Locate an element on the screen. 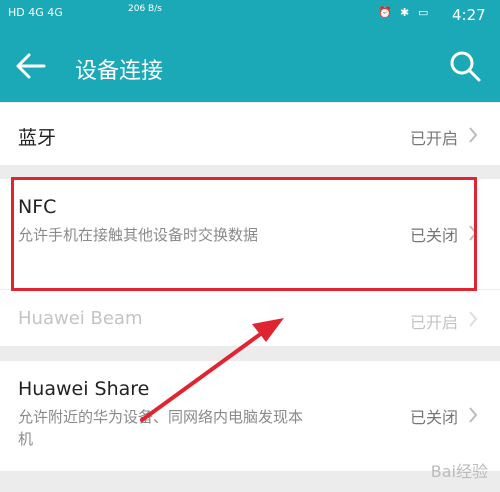 Image resolution: width=500 pixels, height=492 pixels. annotation-arrow is located at coordinates (212, 370).